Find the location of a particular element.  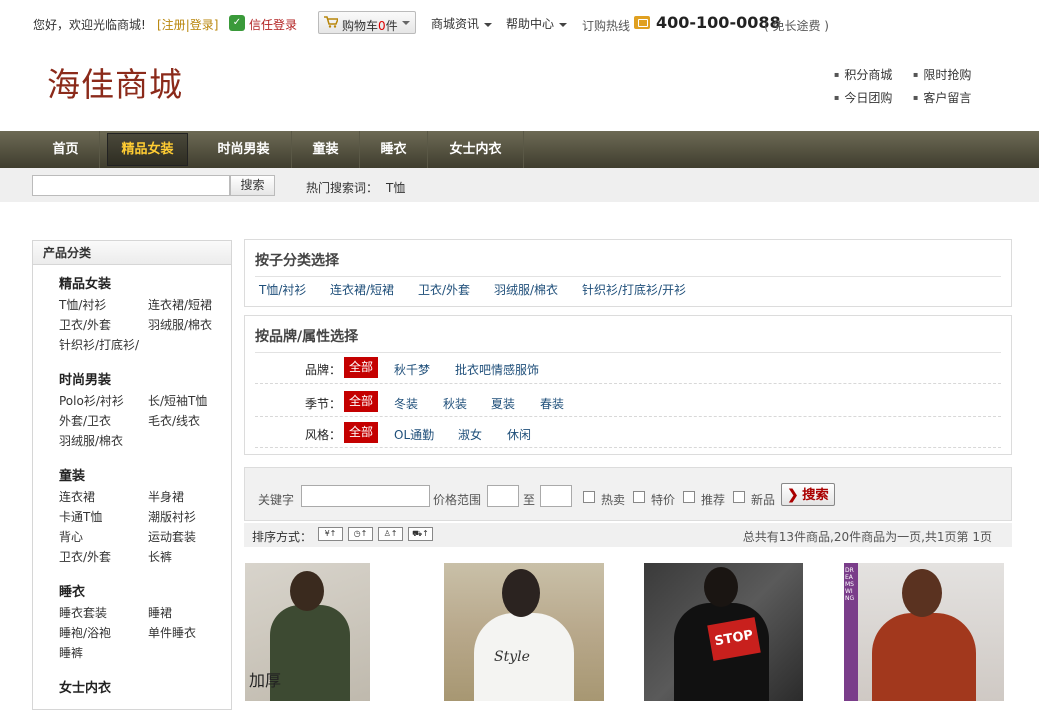

sidebar-sub-item: 连衣裙/短裙 is located at coordinates (180, 304).